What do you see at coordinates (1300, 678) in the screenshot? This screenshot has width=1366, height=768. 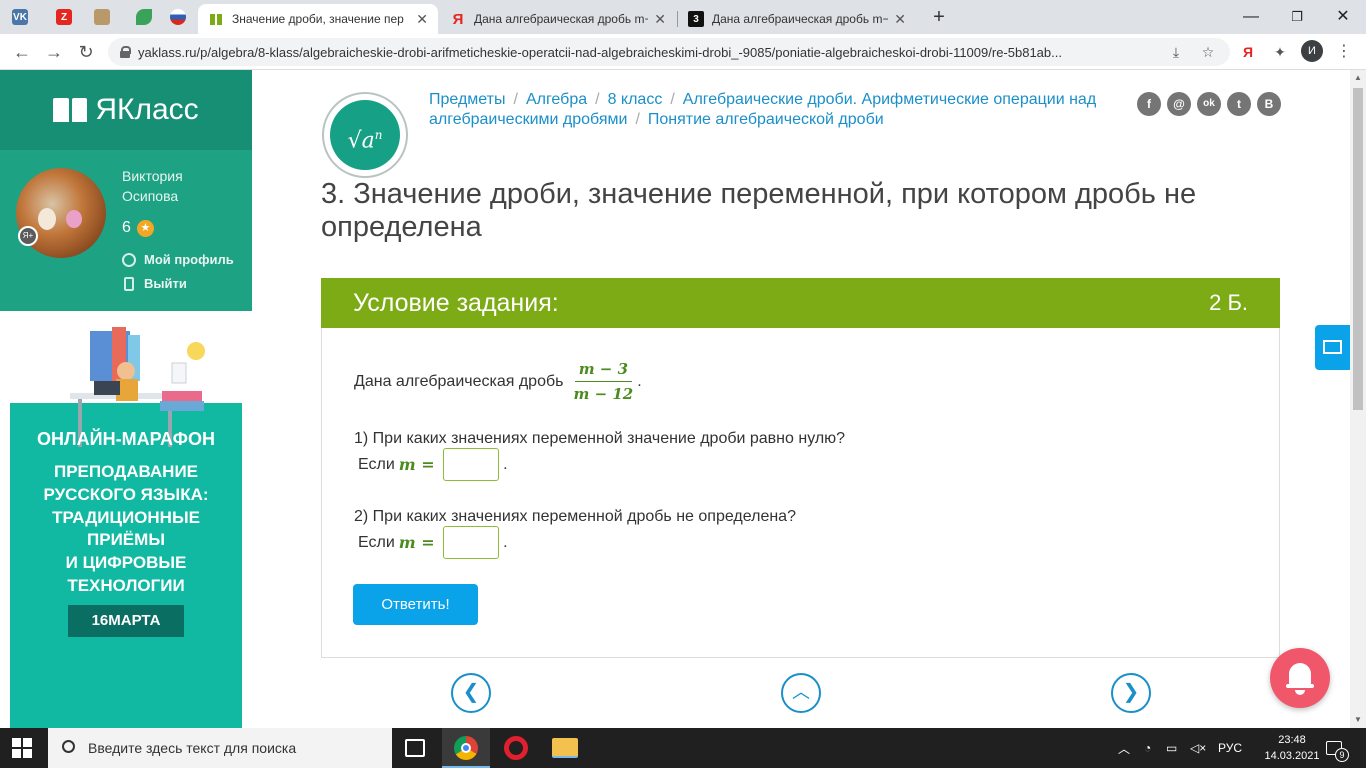 I see `notifications-button` at bounding box center [1300, 678].